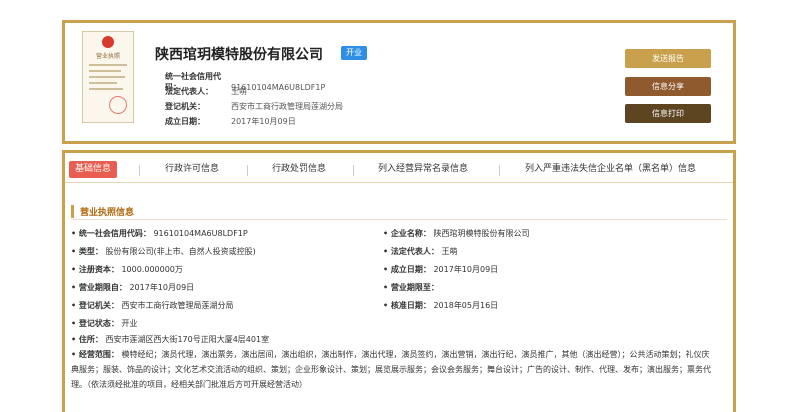  I want to click on field-value: 股份有限公司(非上市、自然人投资或控股), so click(180, 251).